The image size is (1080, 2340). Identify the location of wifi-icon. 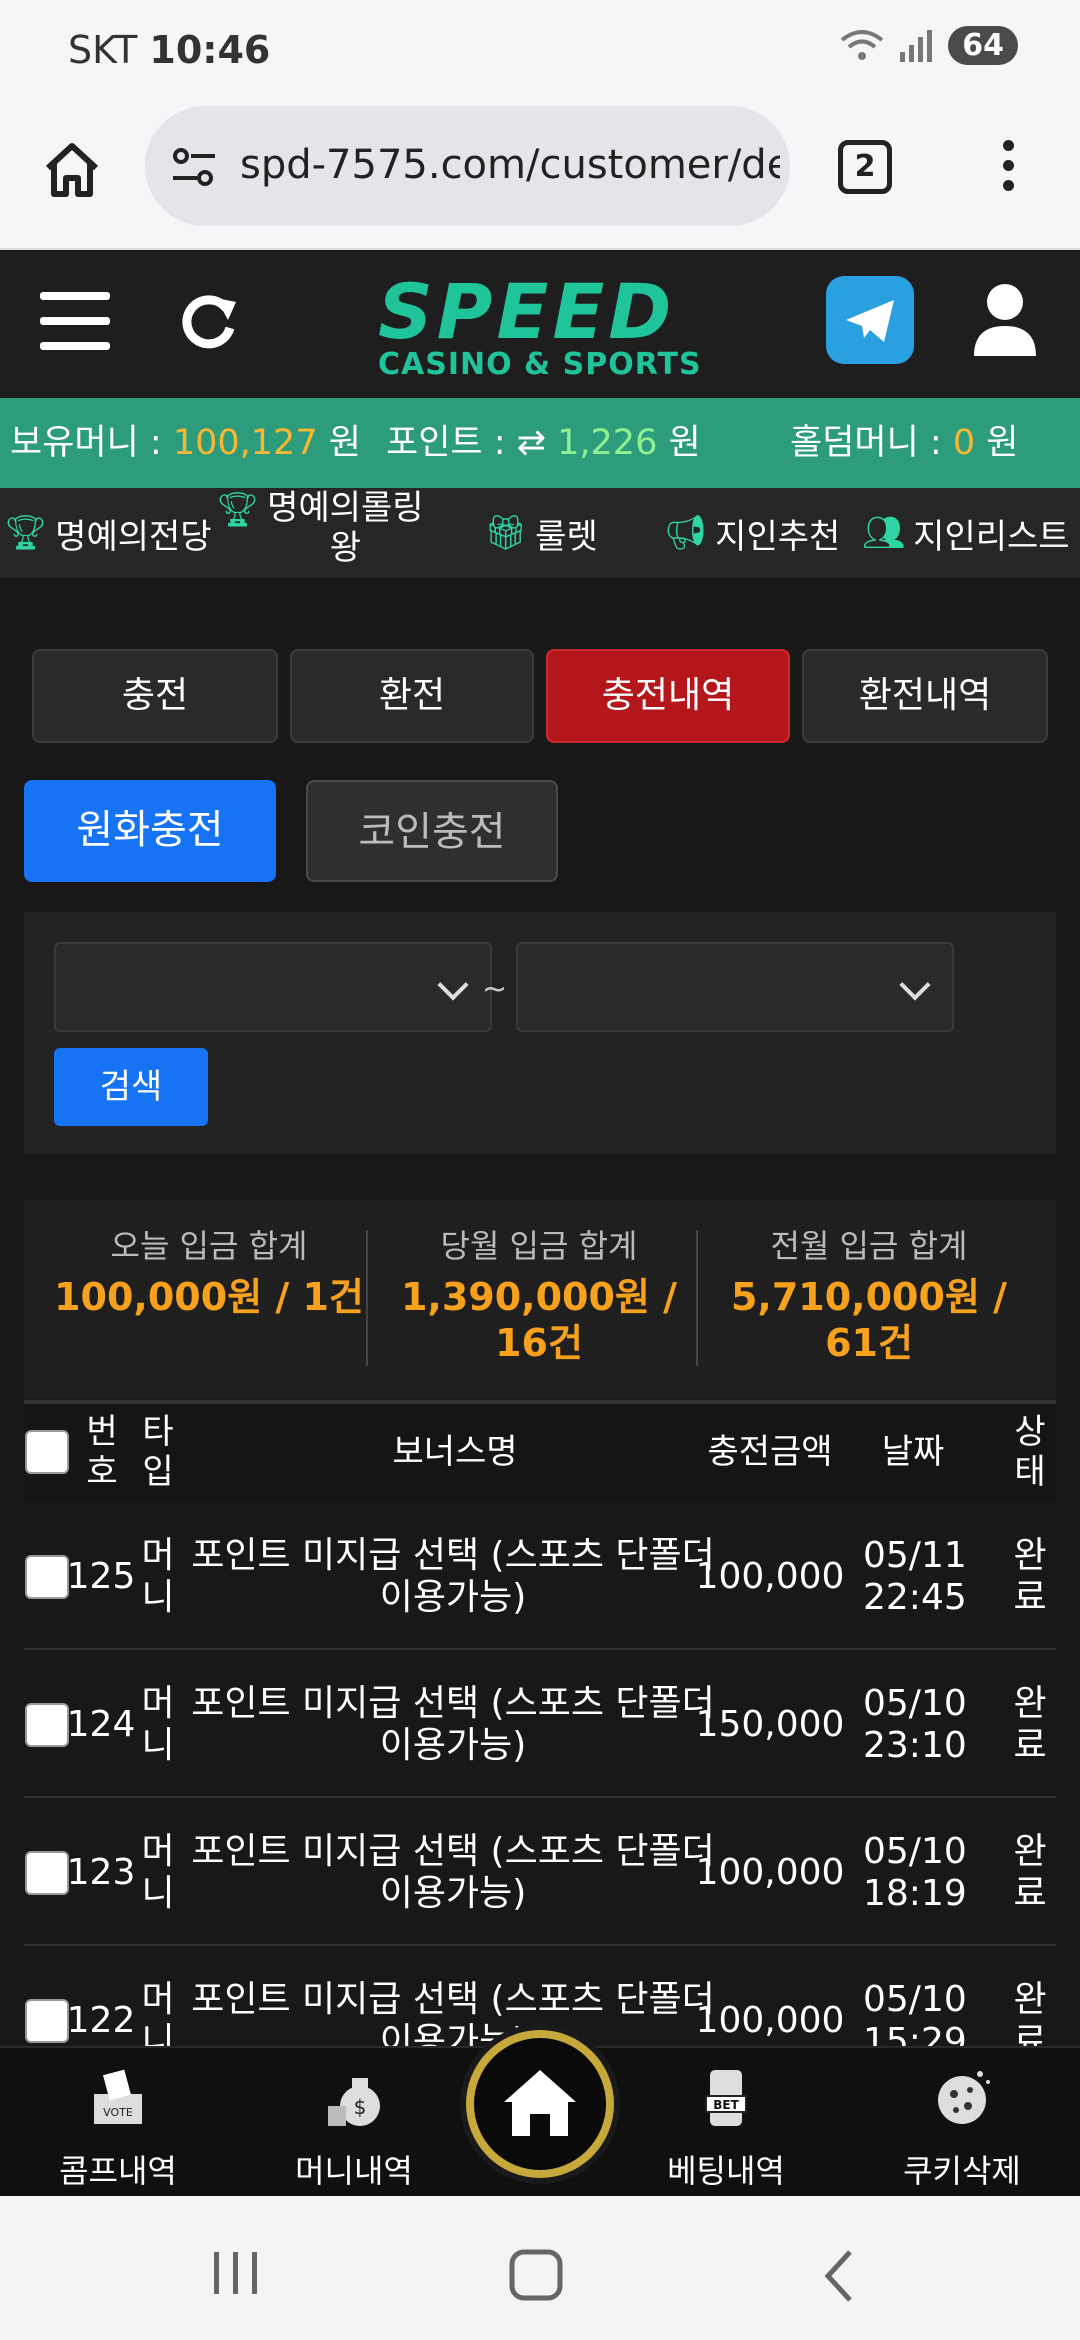
(862, 44).